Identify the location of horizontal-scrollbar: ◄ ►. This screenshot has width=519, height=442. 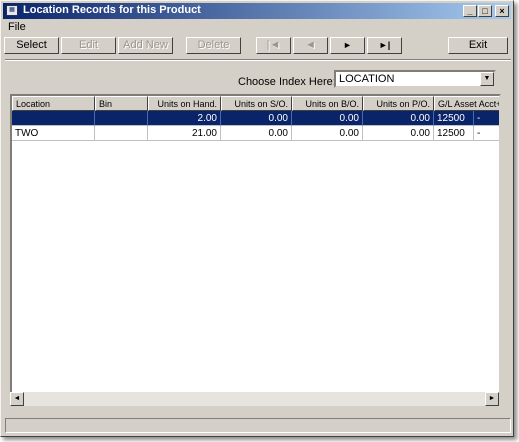
(254, 399).